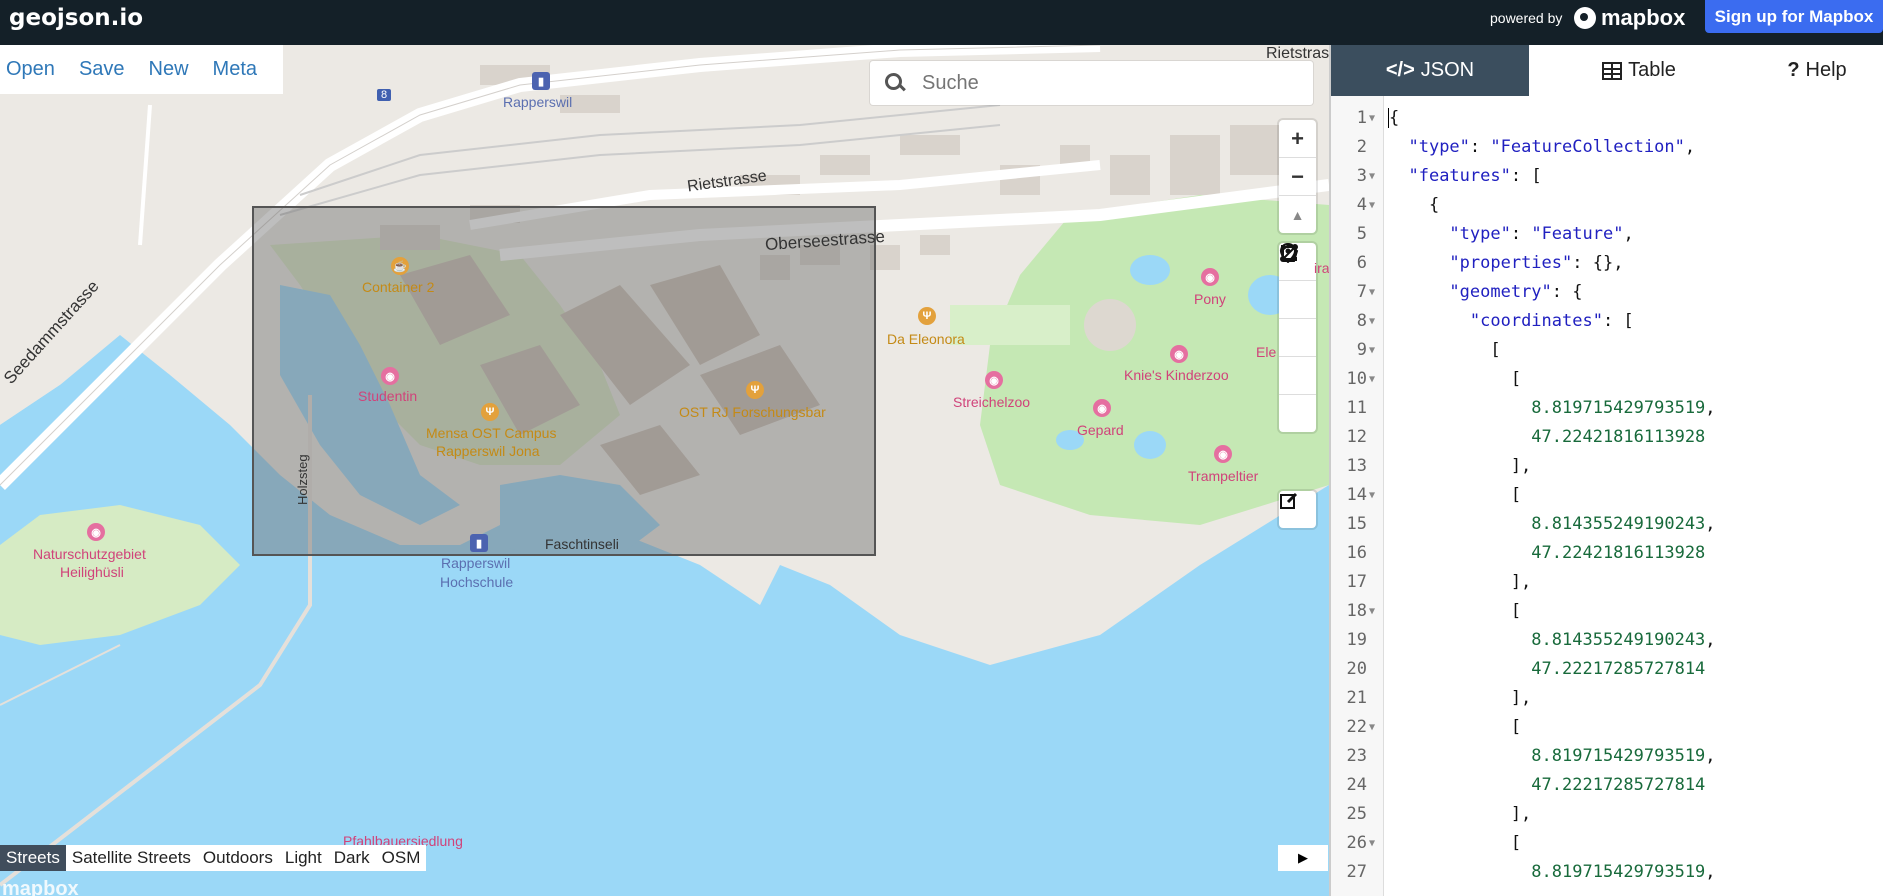 Image resolution: width=1883 pixels, height=896 pixels. I want to click on code-line: 3 ▼ "features": [, so click(1607, 176).